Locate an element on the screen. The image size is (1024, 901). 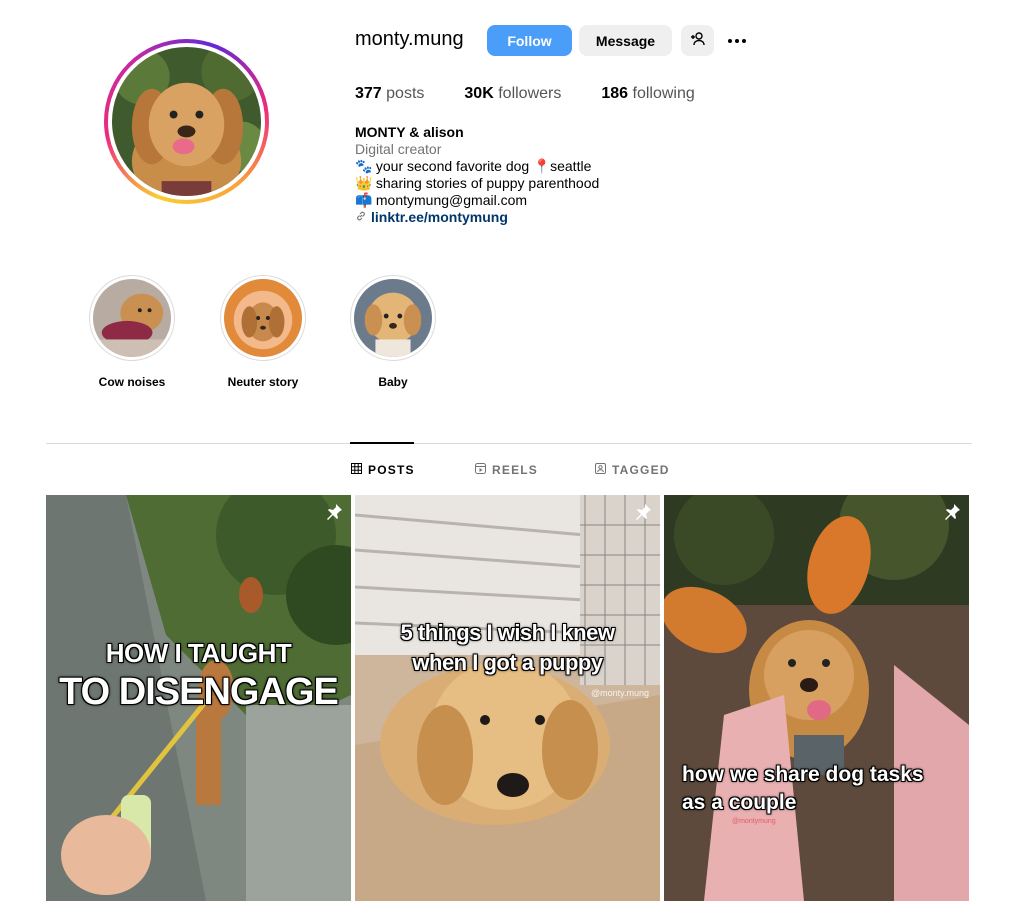
bio-category: Digital creator is located at coordinates (398, 149).